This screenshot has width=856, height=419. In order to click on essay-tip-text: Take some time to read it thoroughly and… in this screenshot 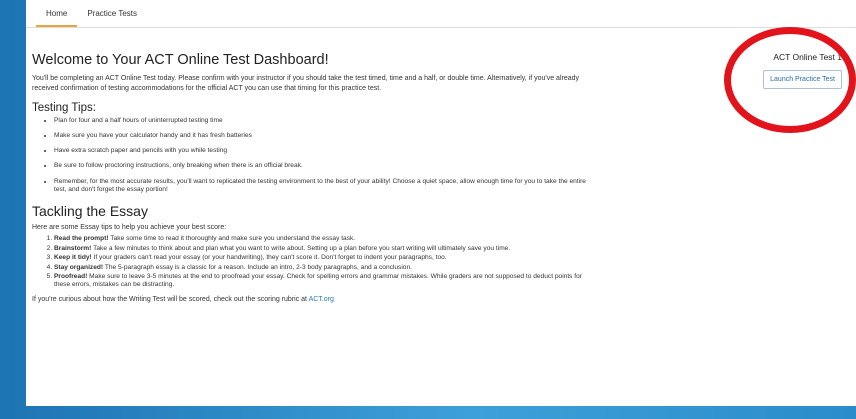, I will do `click(232, 239)`.